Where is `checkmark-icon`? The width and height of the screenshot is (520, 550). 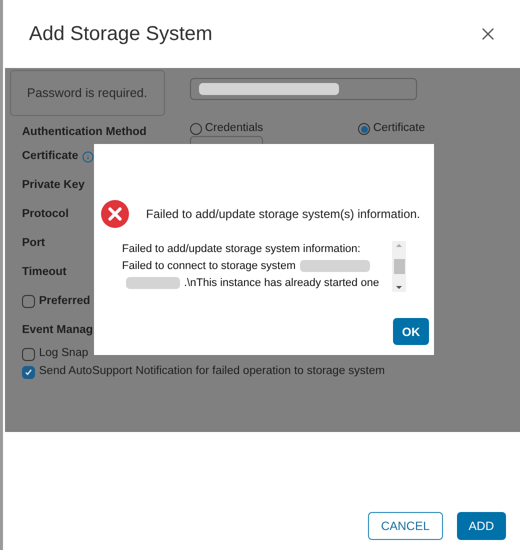 checkmark-icon is located at coordinates (28, 372).